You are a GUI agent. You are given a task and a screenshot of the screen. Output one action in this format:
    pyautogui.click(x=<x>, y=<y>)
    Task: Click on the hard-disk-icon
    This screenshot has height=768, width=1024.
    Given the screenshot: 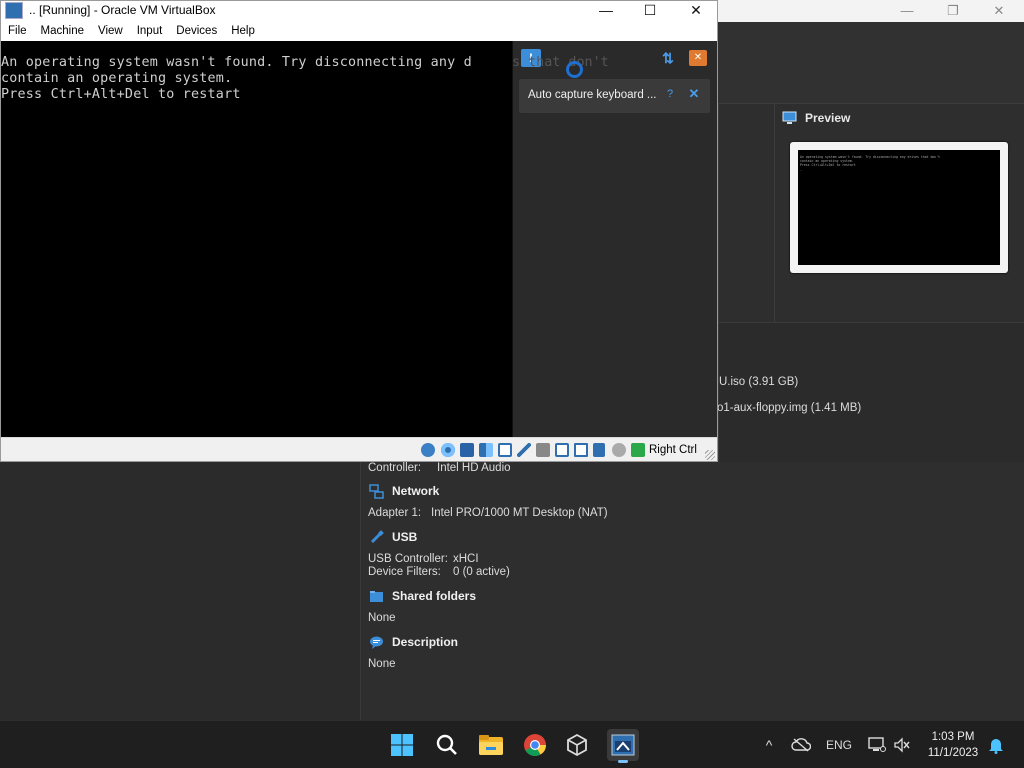 What is the action you would take?
    pyautogui.click(x=428, y=450)
    